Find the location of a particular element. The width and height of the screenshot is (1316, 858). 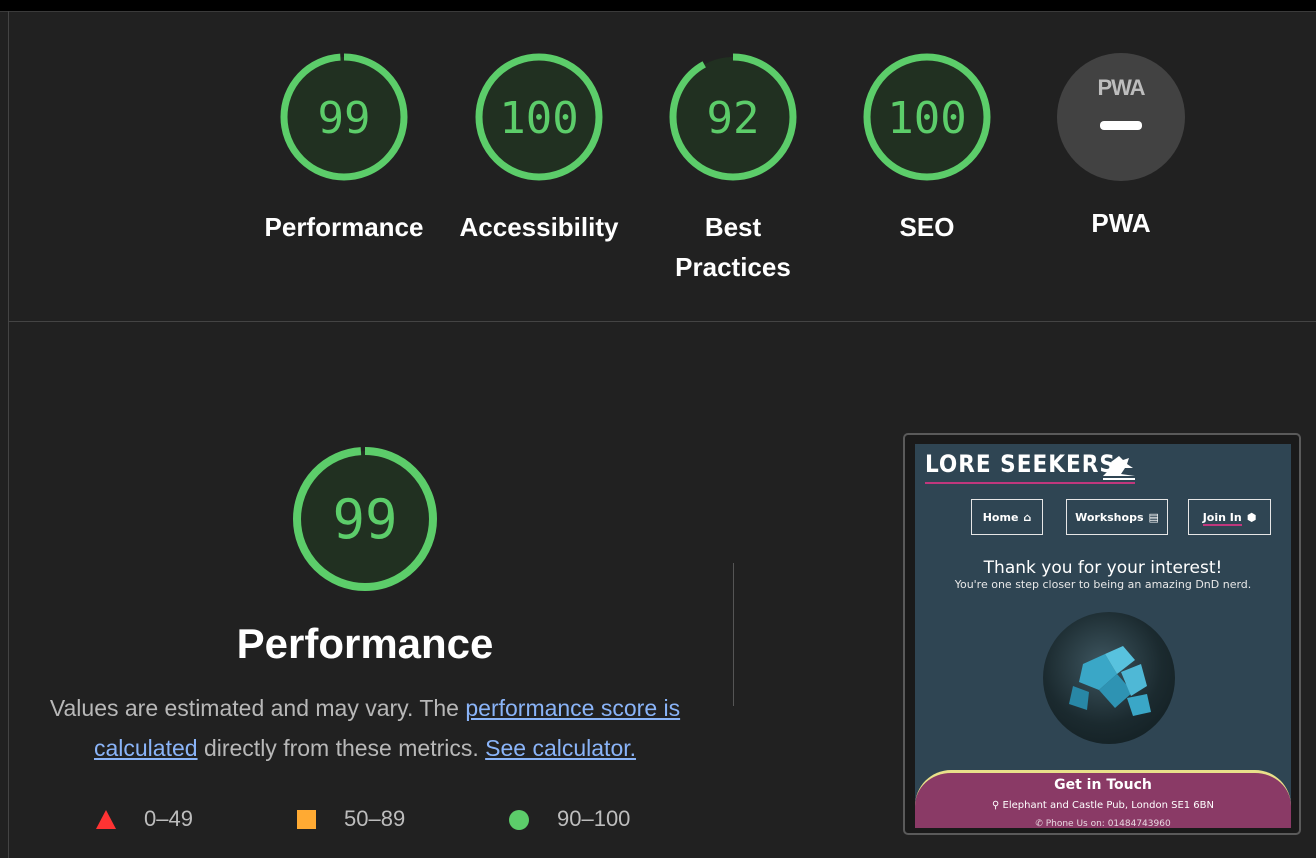

nav-join-label: Join In is located at coordinates (1222, 518).